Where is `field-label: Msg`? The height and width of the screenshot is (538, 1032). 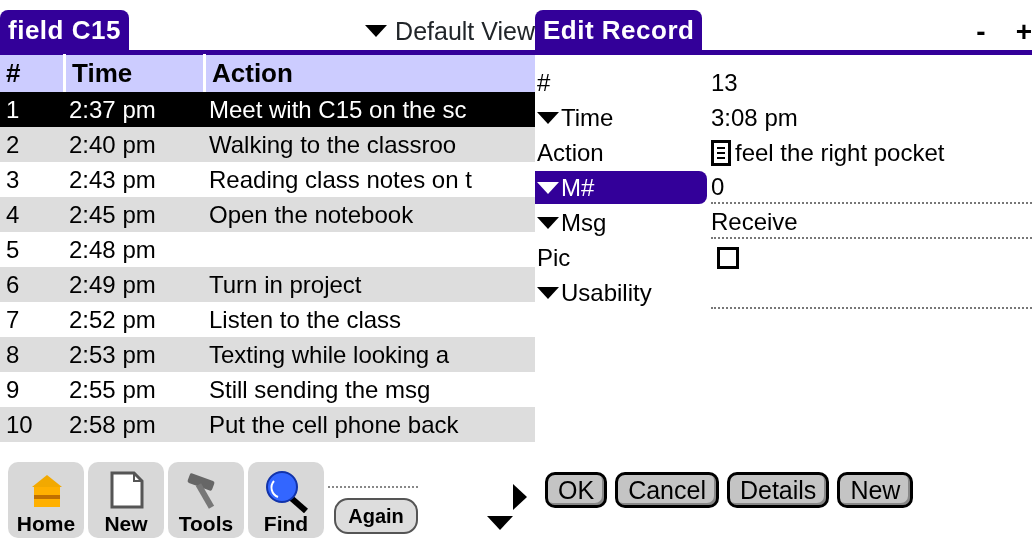
field-label: Msg is located at coordinates (621, 222).